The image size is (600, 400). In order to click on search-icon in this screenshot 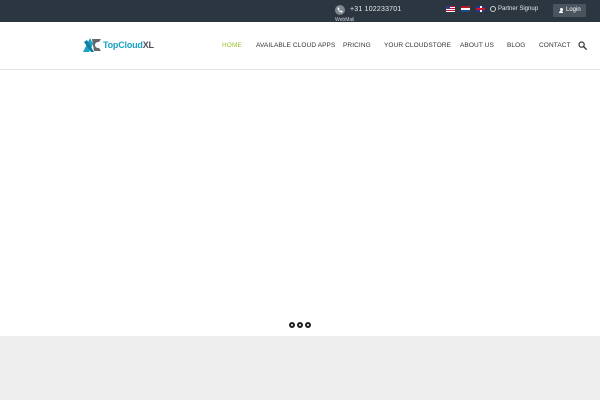, I will do `click(582, 45)`.